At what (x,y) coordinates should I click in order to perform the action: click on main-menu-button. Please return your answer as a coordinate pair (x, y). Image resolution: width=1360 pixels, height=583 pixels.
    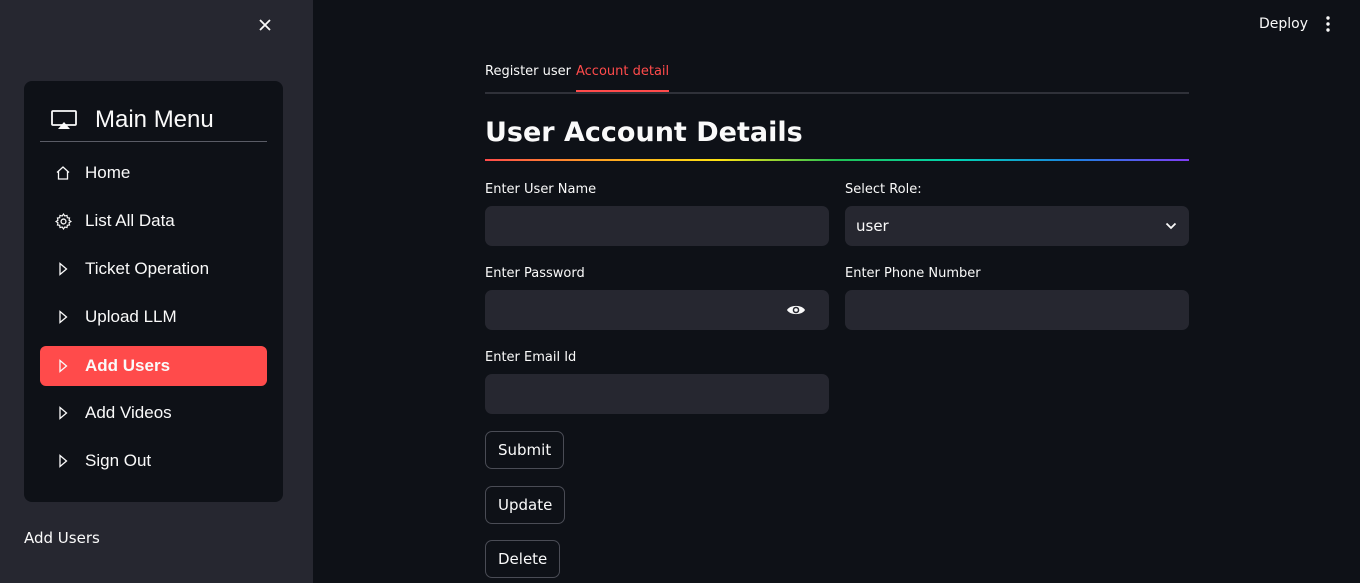
    Looking at the image, I should click on (1328, 24).